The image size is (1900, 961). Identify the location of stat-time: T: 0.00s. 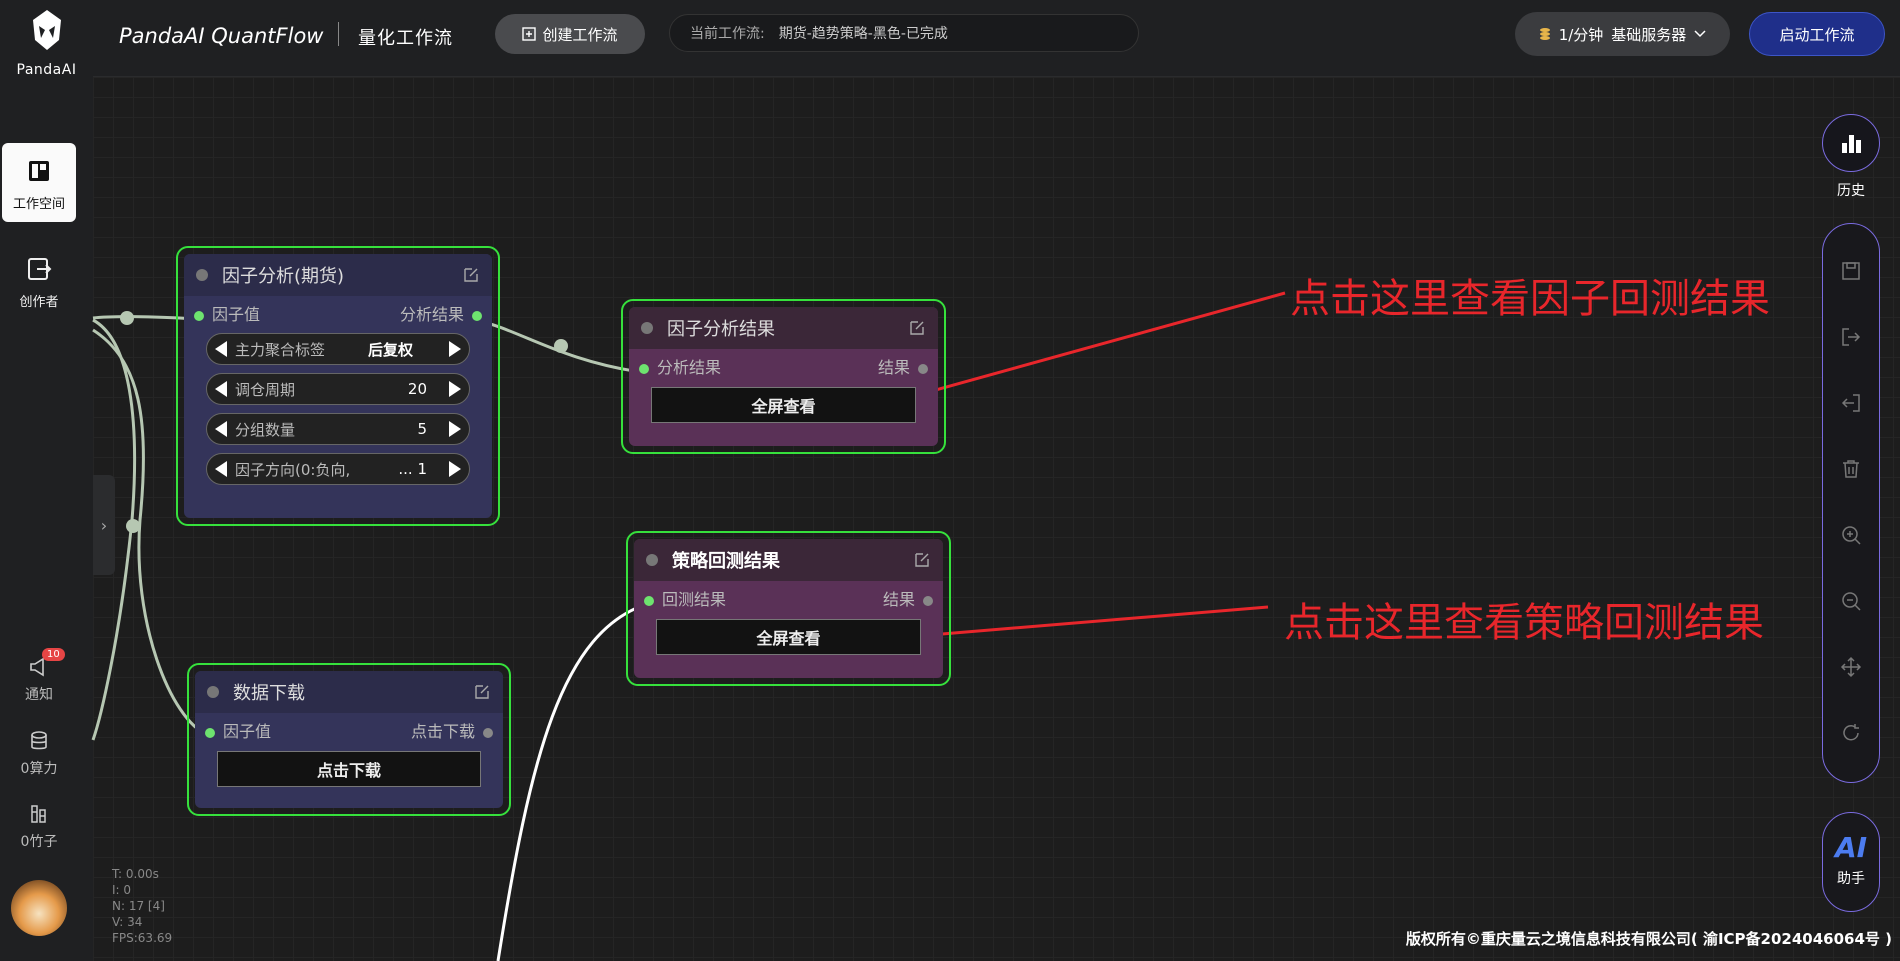
(135, 874).